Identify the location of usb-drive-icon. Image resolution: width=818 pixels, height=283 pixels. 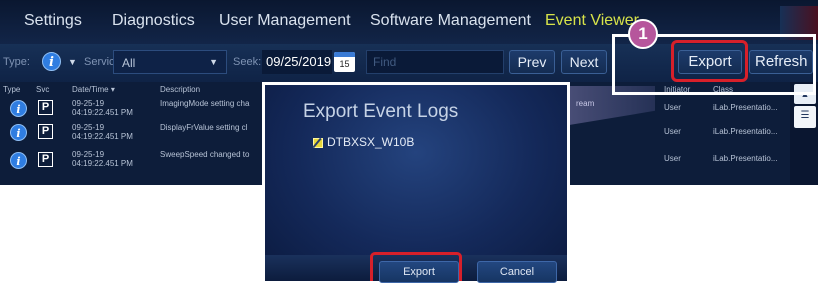
(318, 143).